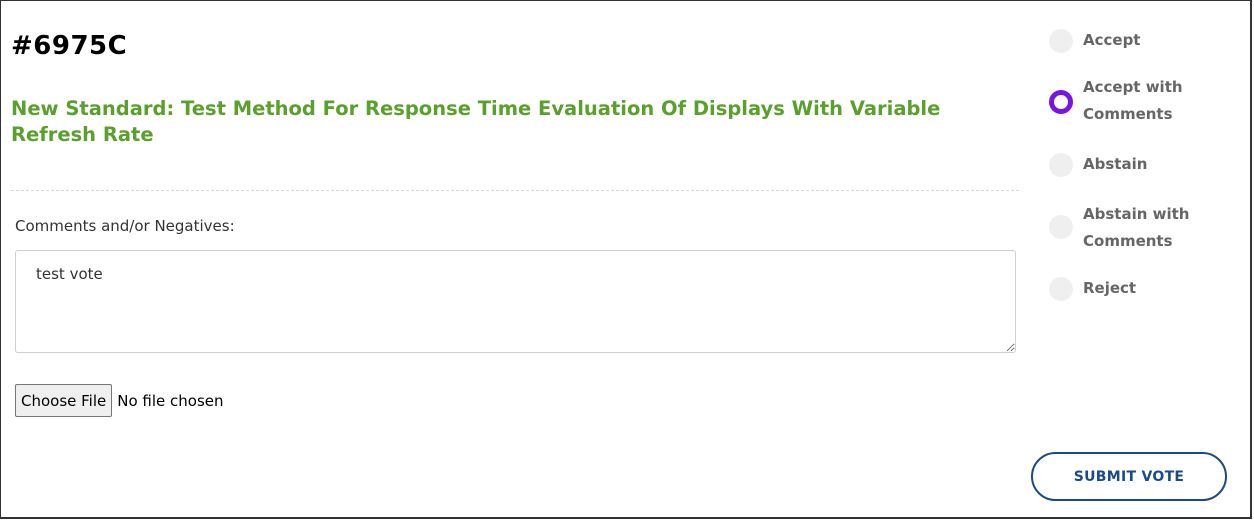  I want to click on vote-option-label: Accept, so click(1112, 40).